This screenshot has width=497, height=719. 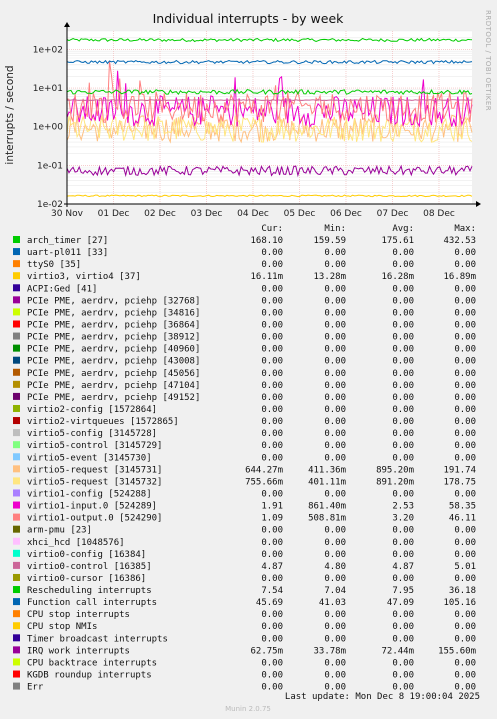 What do you see at coordinates (48, 50) in the screenshot?
I see `y-tick-label: 1e+02` at bounding box center [48, 50].